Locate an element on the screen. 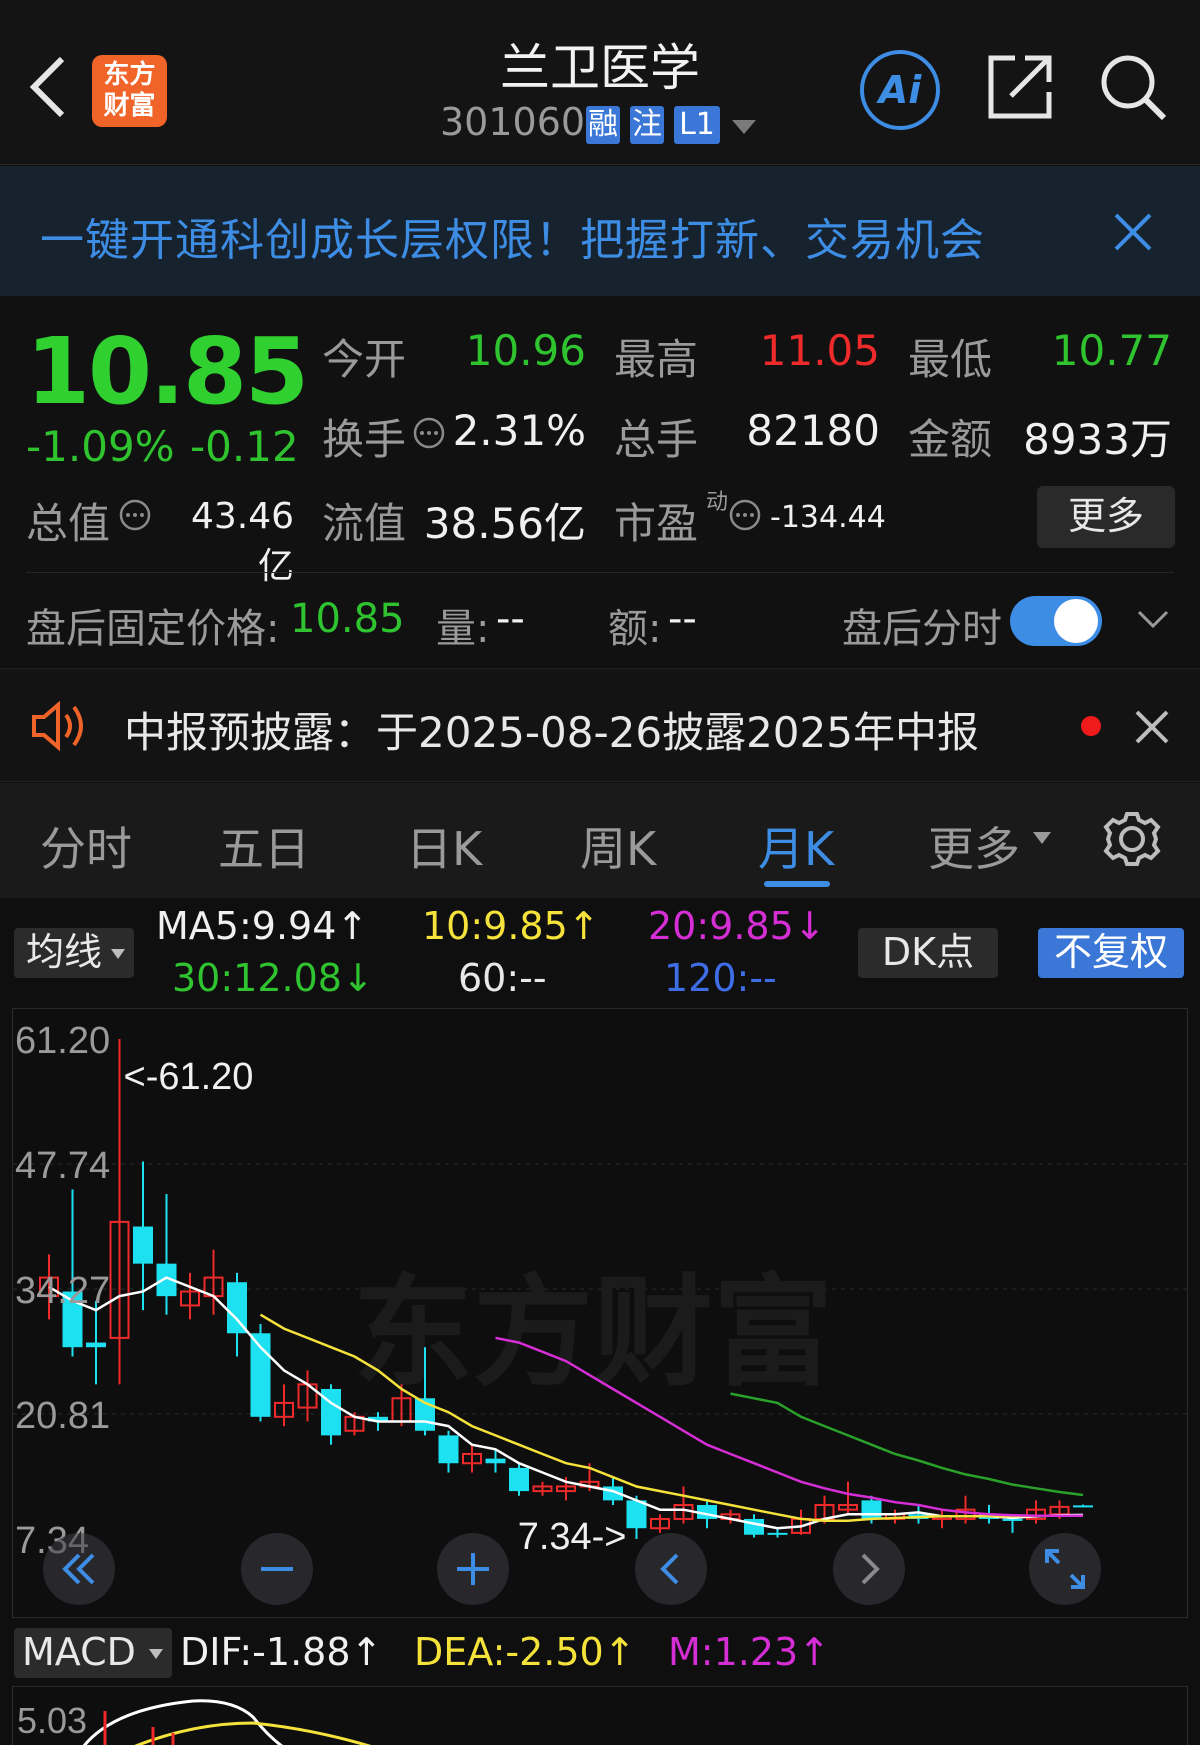 Image resolution: width=1200 pixels, height=1745 pixels. notice-bar: 中报预披露：于2025-08-26披露2025年中报 is located at coordinates (600, 725).